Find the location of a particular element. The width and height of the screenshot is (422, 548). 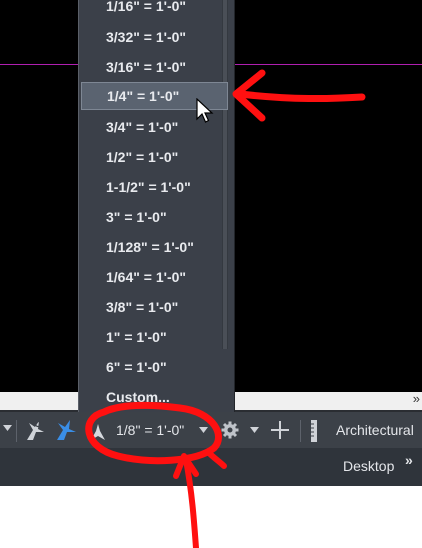

red-arrow-icon is located at coordinates (301, 96).